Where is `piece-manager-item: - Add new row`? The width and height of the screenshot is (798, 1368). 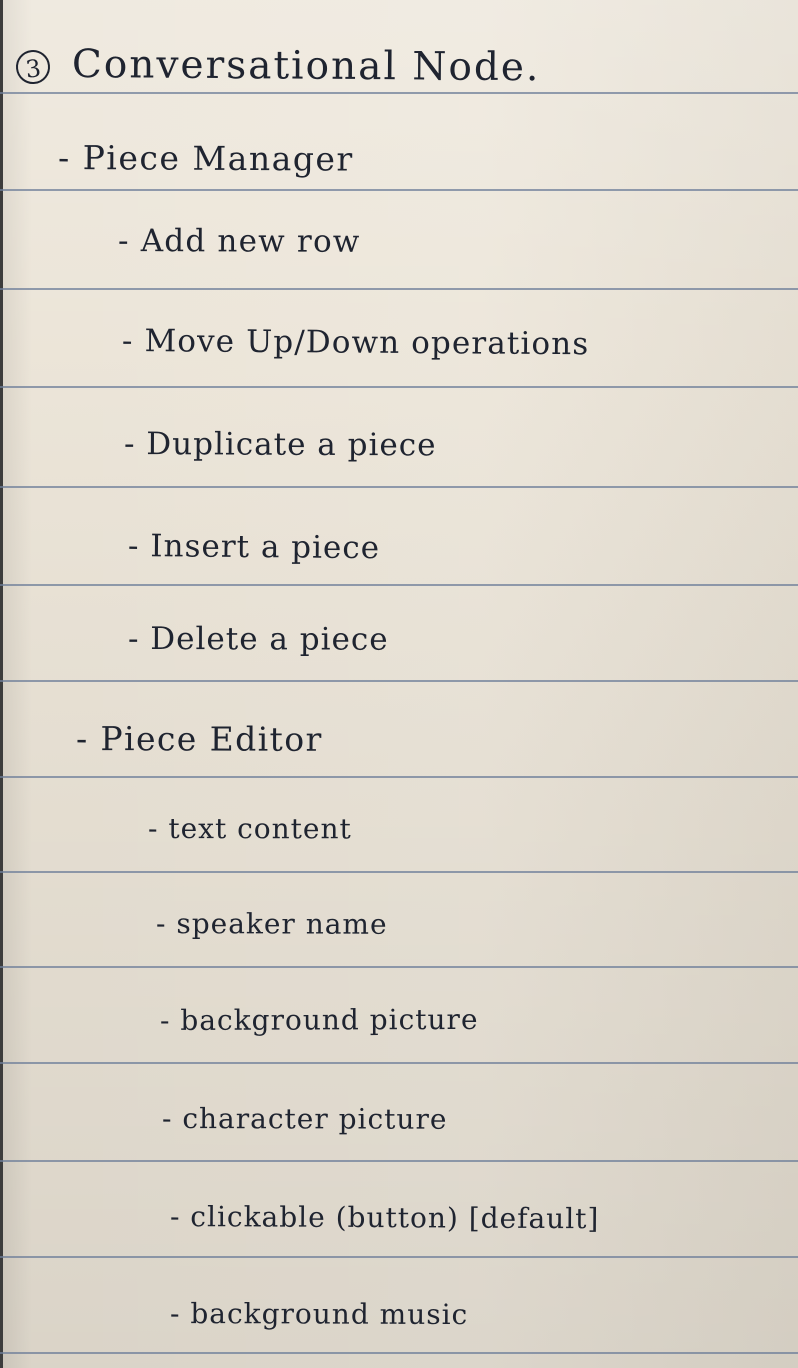 piece-manager-item: - Add new row is located at coordinates (239, 241).